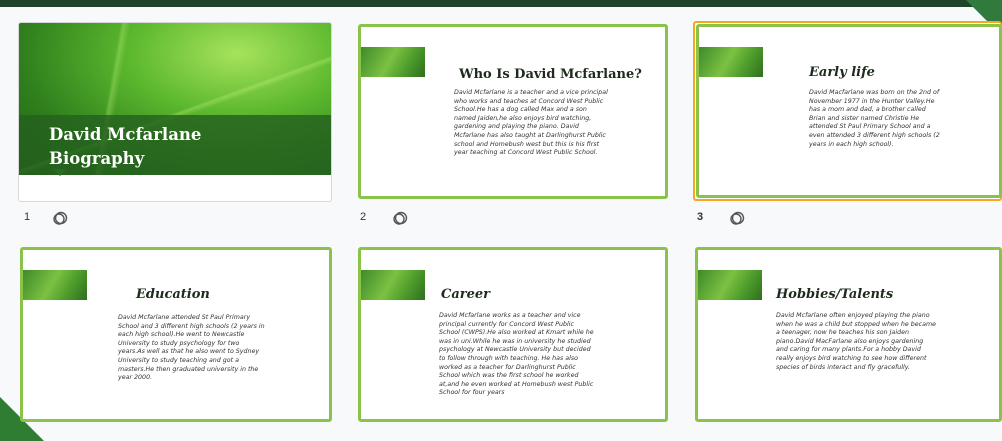  I want to click on slide-title: Early life, so click(842, 72).